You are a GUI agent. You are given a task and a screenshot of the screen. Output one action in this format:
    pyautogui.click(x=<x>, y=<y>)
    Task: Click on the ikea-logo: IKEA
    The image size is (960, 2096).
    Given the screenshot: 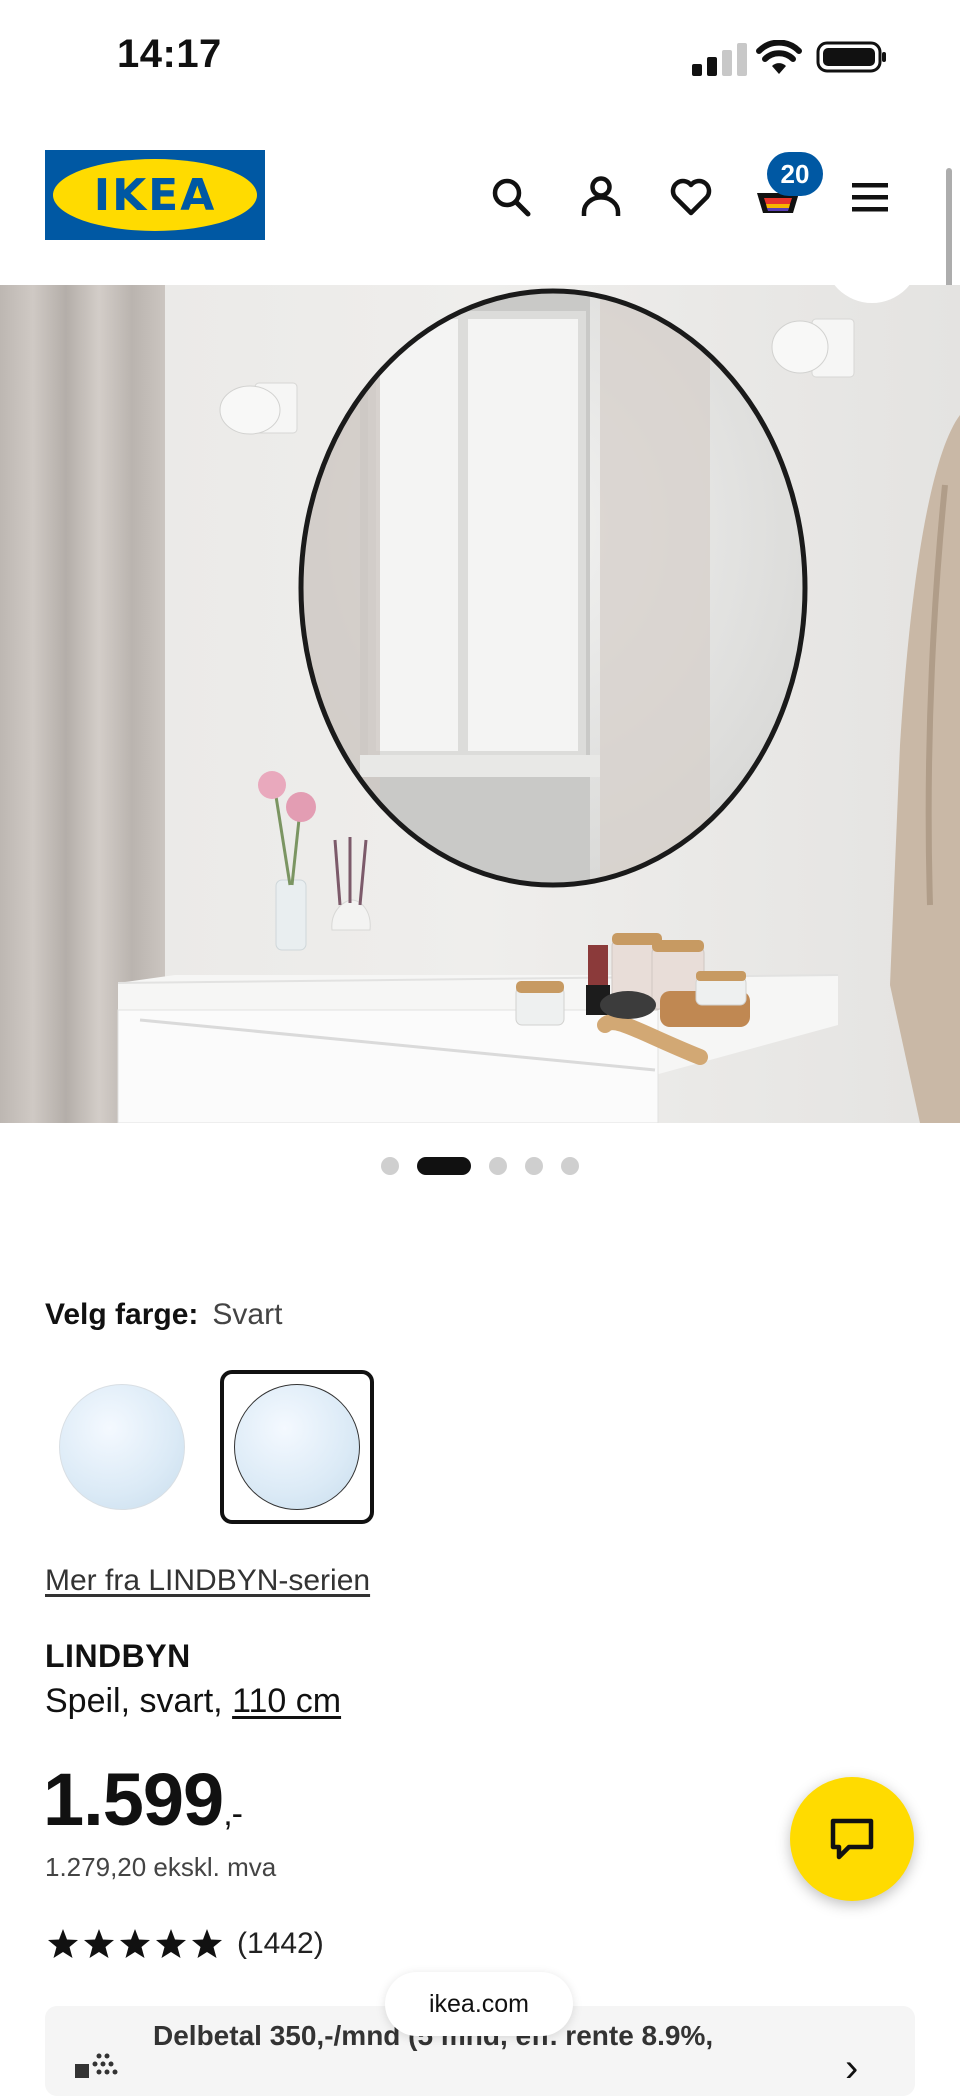 What is the action you would take?
    pyautogui.click(x=155, y=195)
    